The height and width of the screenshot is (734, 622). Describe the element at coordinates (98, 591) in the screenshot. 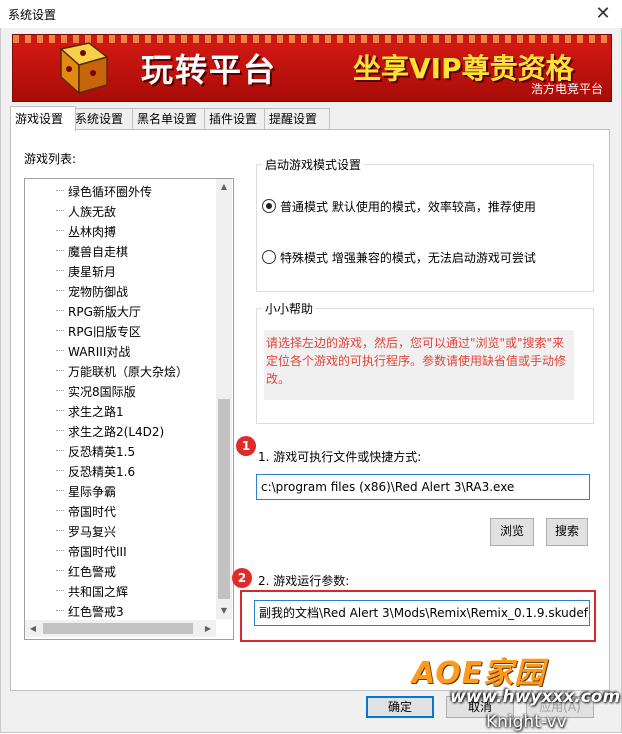

I see `game-list-item: 共和国之辉` at that location.